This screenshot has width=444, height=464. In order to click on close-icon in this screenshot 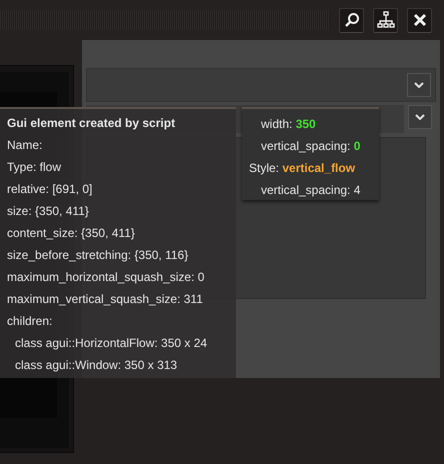, I will do `click(419, 20)`.